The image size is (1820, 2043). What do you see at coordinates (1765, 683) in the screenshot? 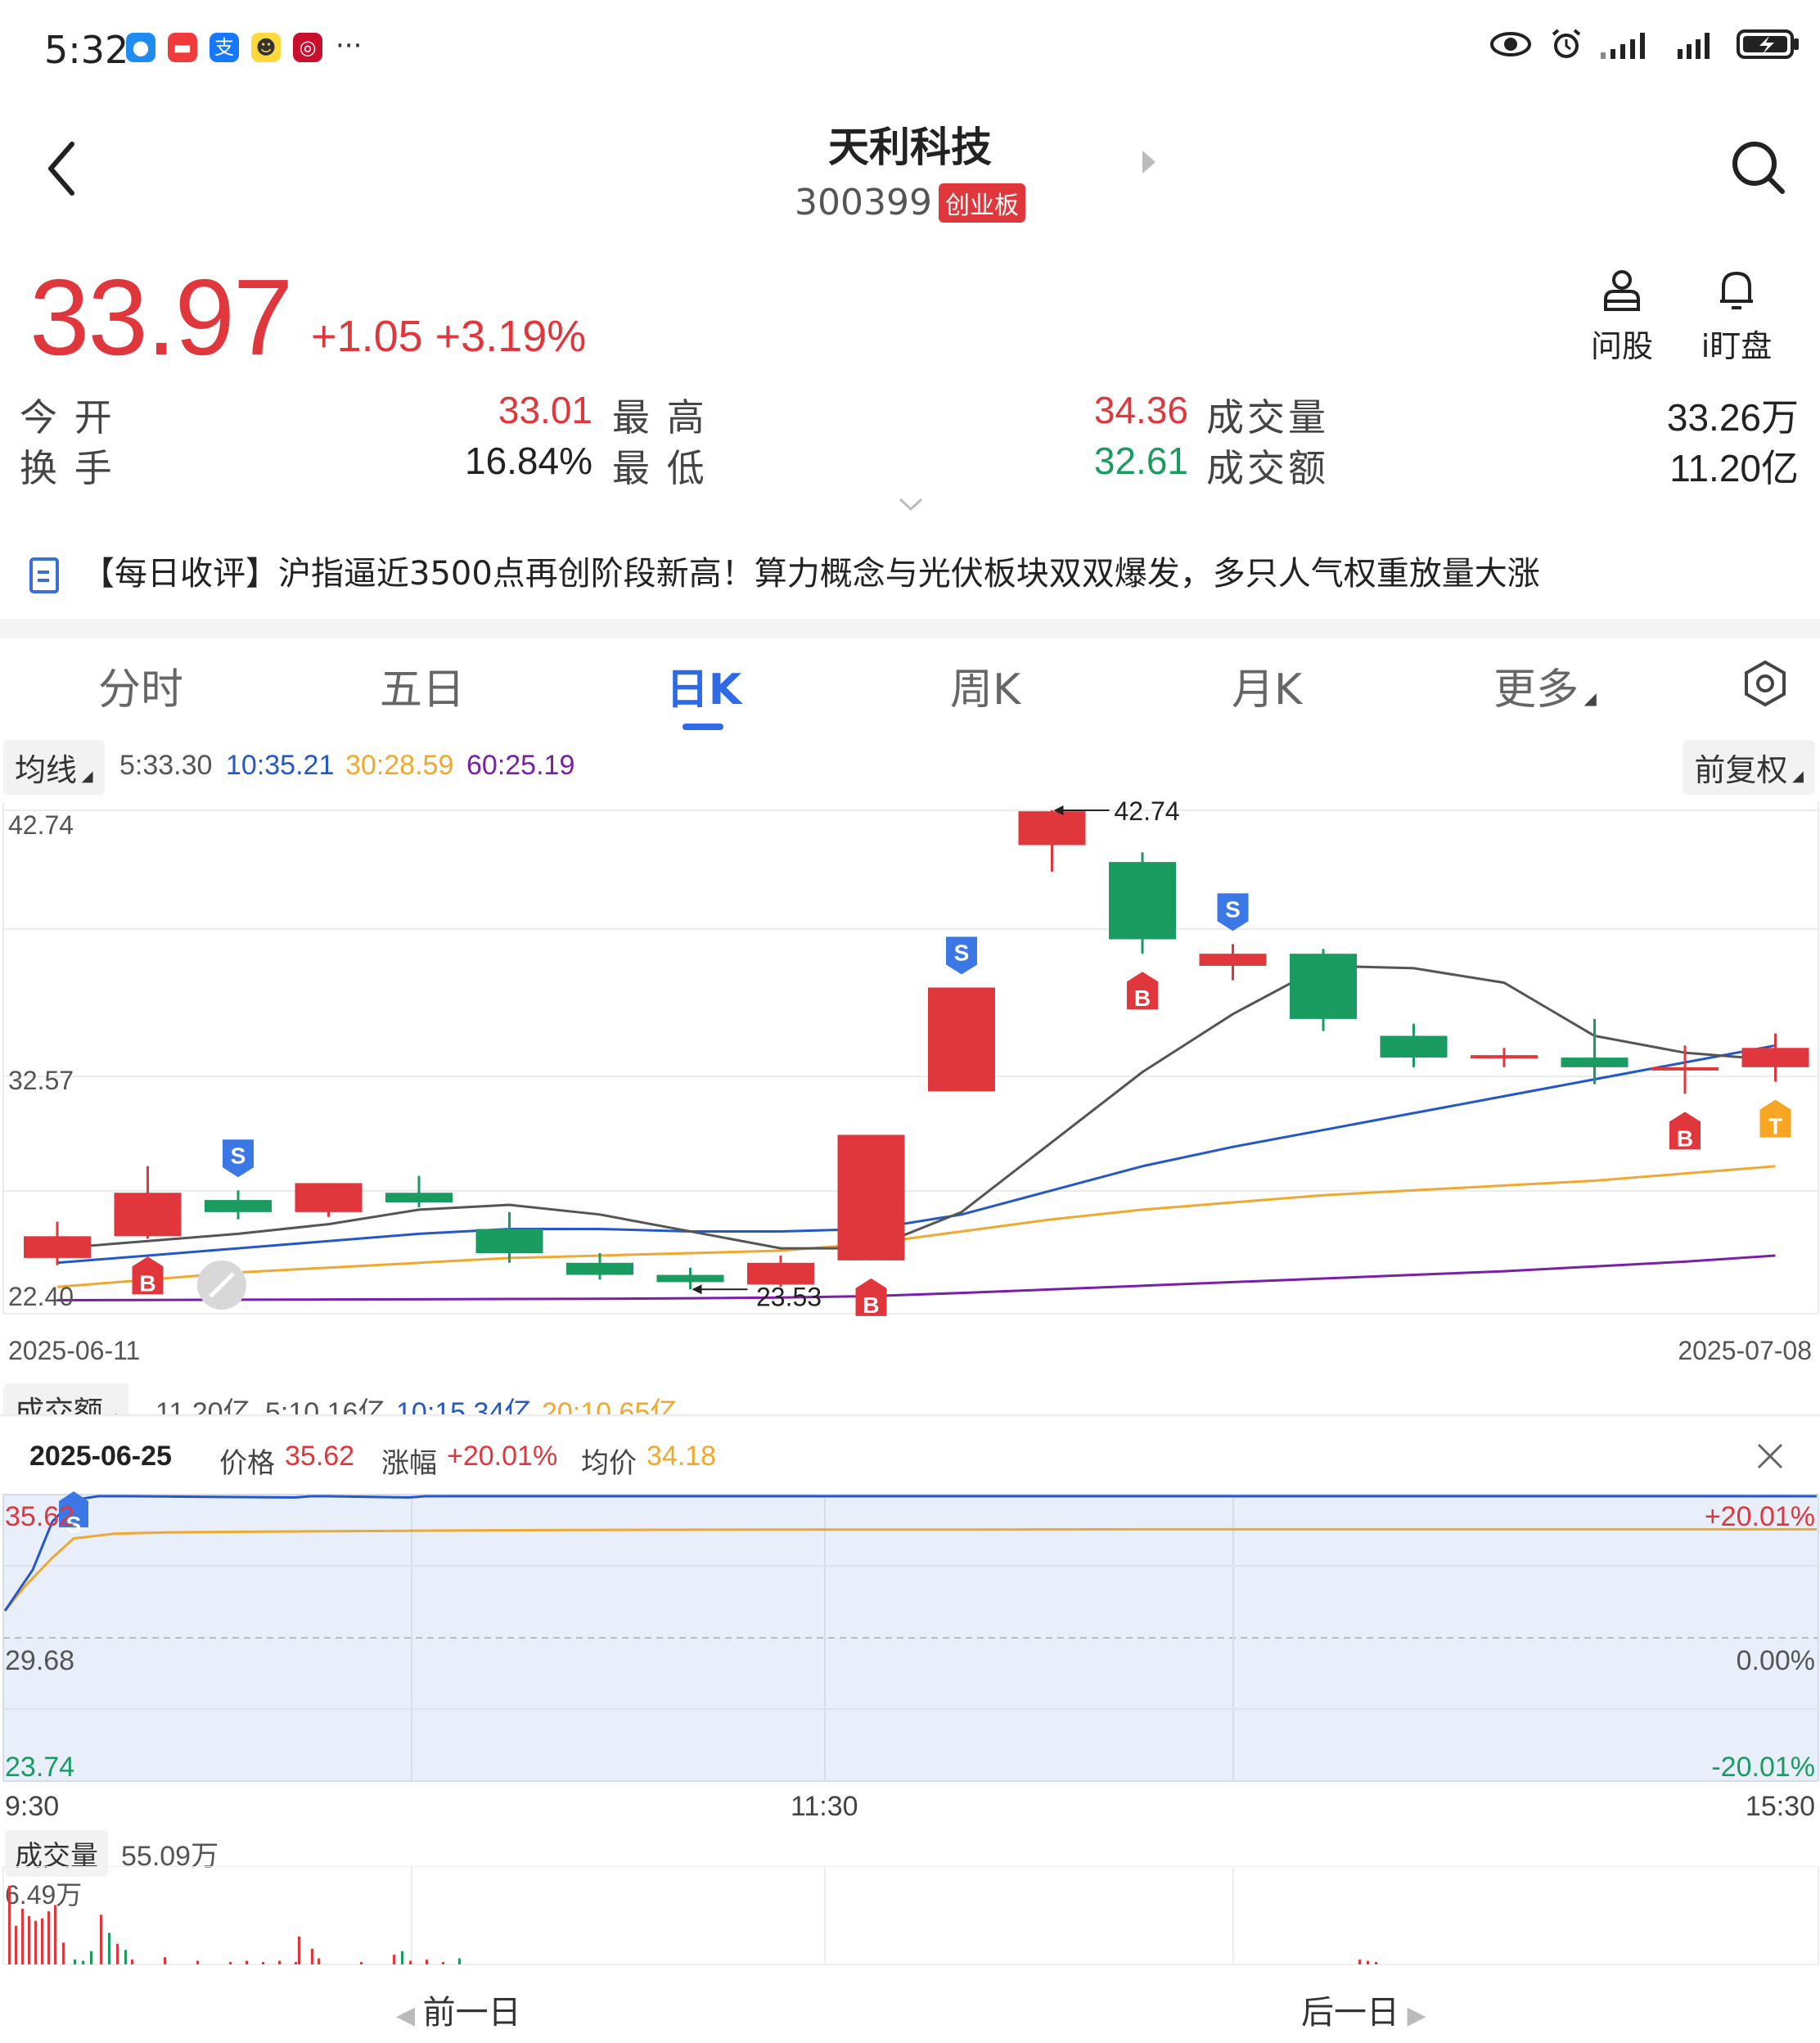
I see `chart-settings-icon` at bounding box center [1765, 683].